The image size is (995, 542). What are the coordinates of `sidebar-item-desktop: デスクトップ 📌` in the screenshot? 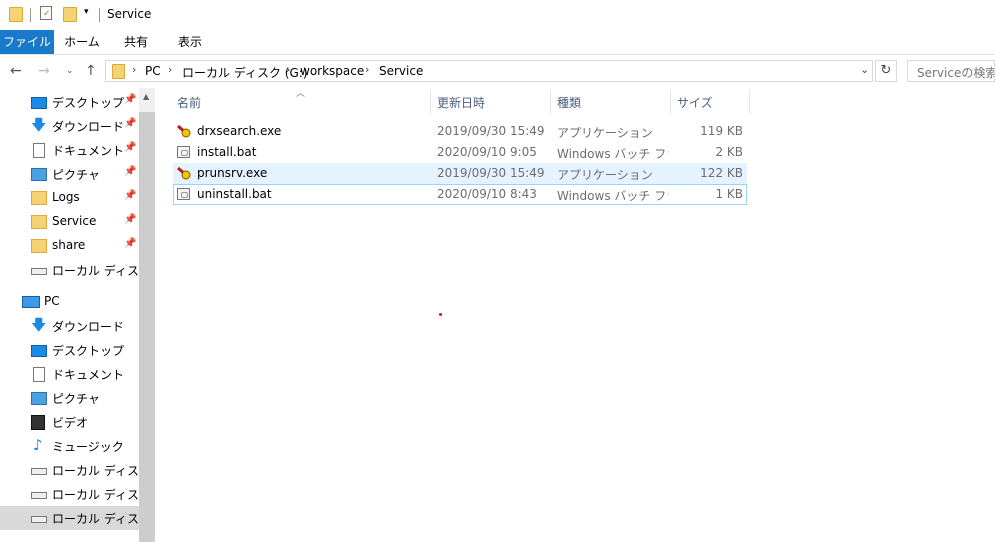 It's located at (69, 102).